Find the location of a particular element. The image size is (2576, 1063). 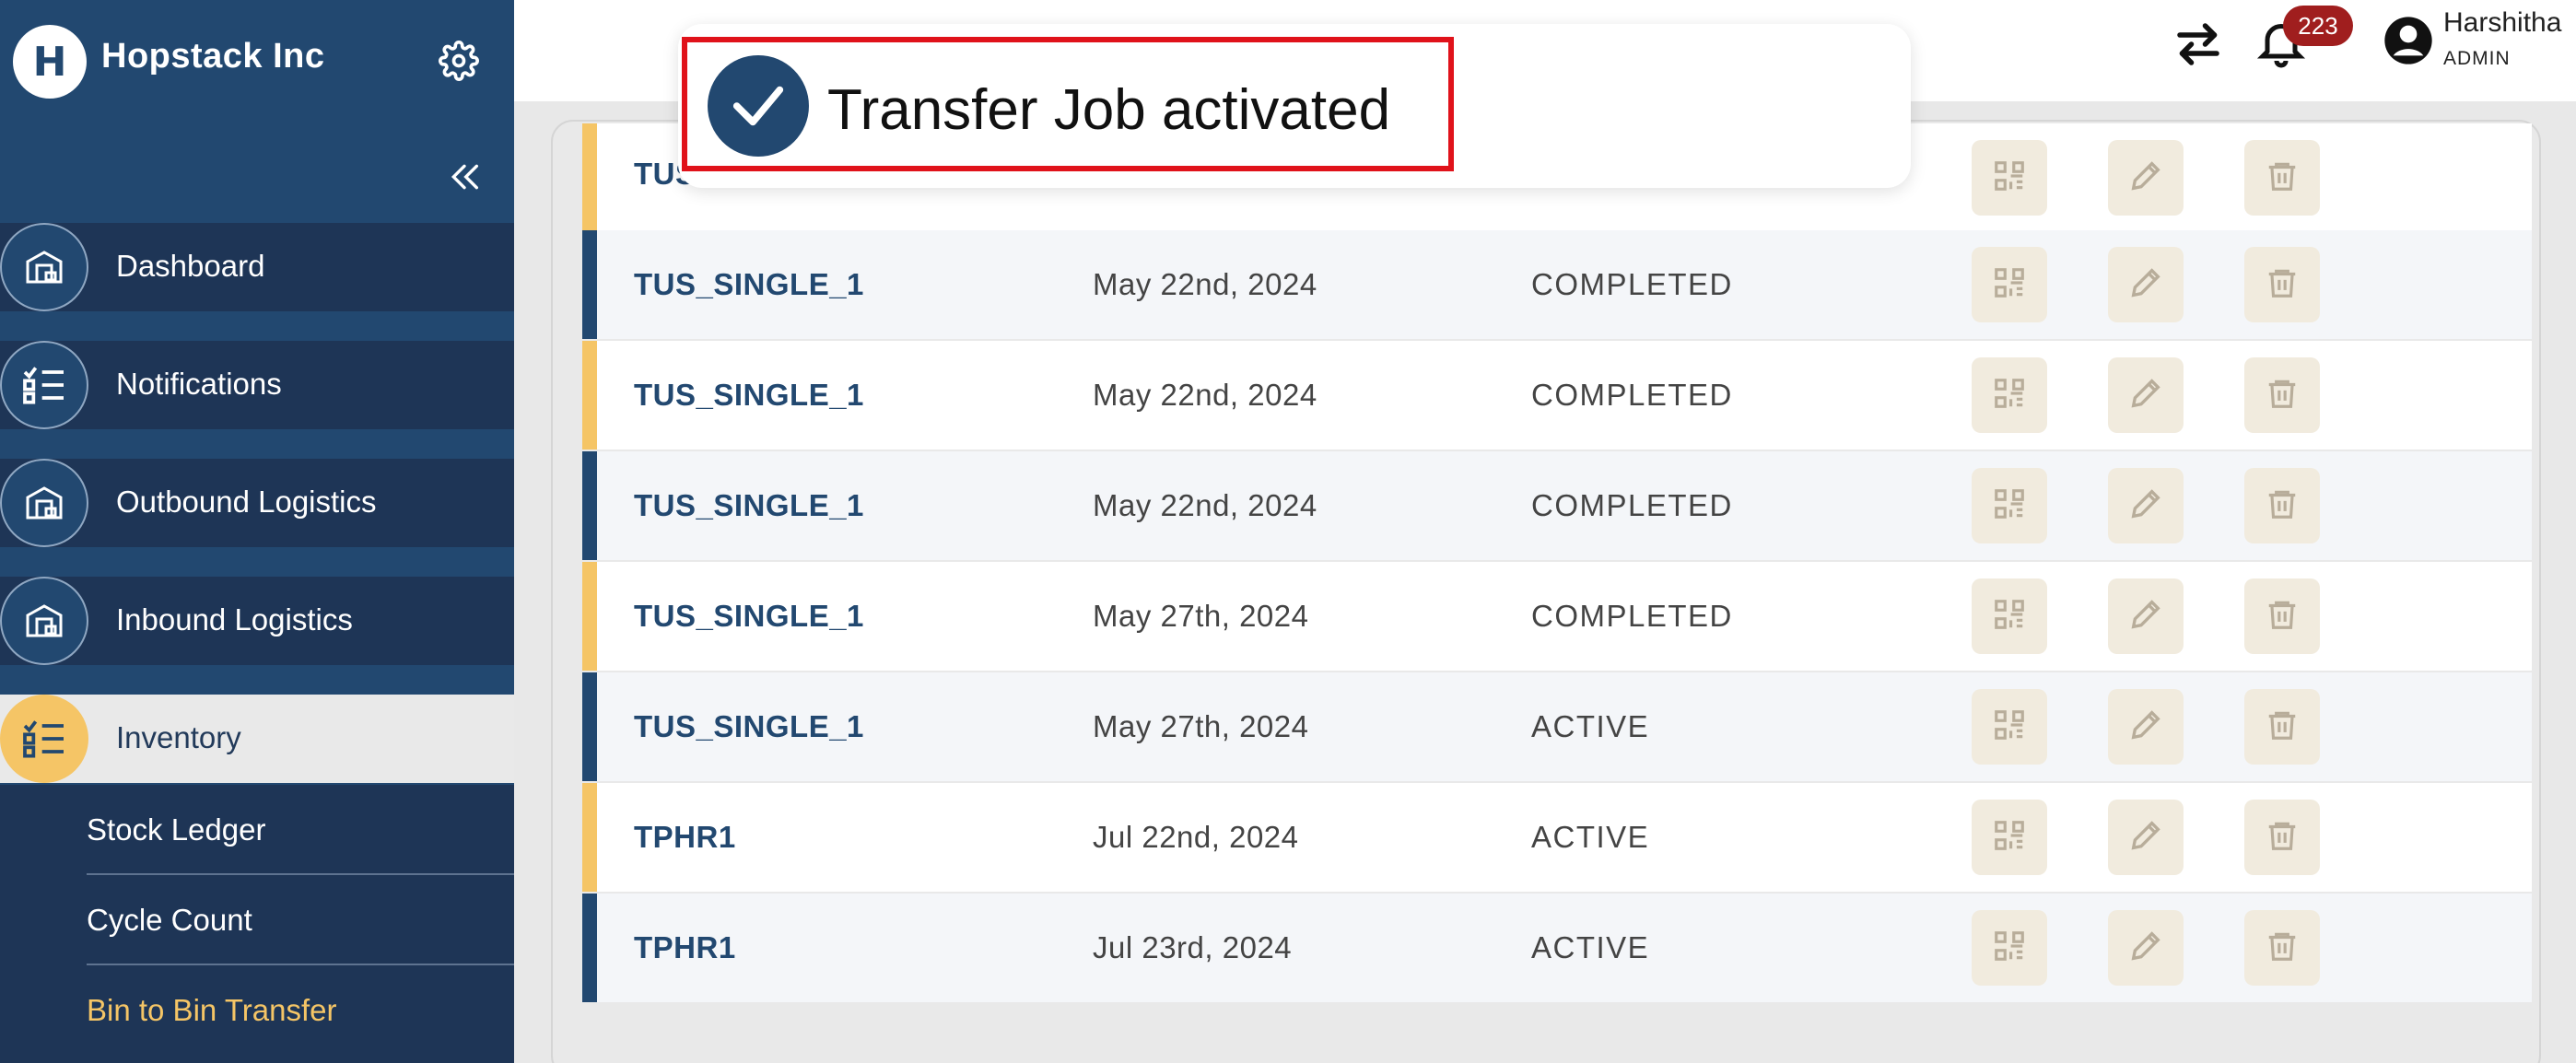

brand-logo: H is located at coordinates (50, 62).